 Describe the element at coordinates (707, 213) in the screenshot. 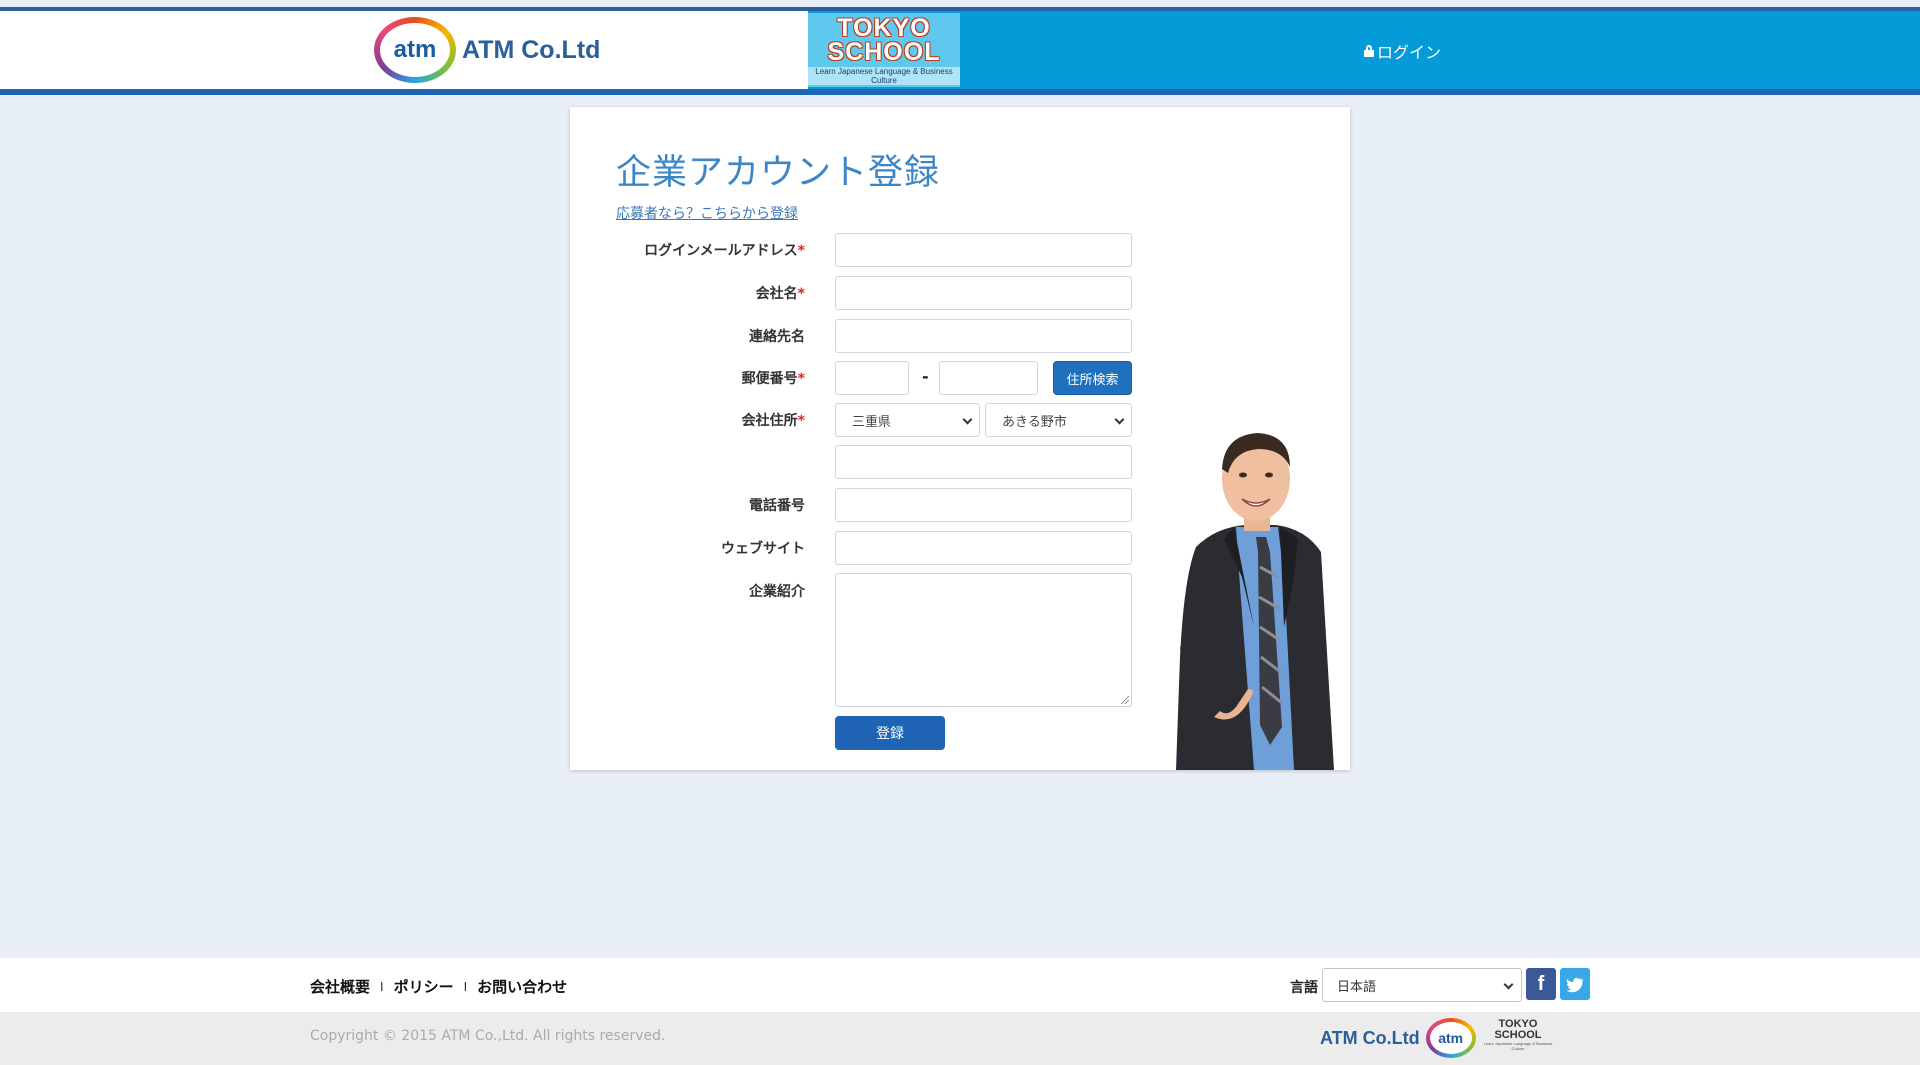

I see `applicant-register-link: 応募者なら？こちらから登録` at that location.